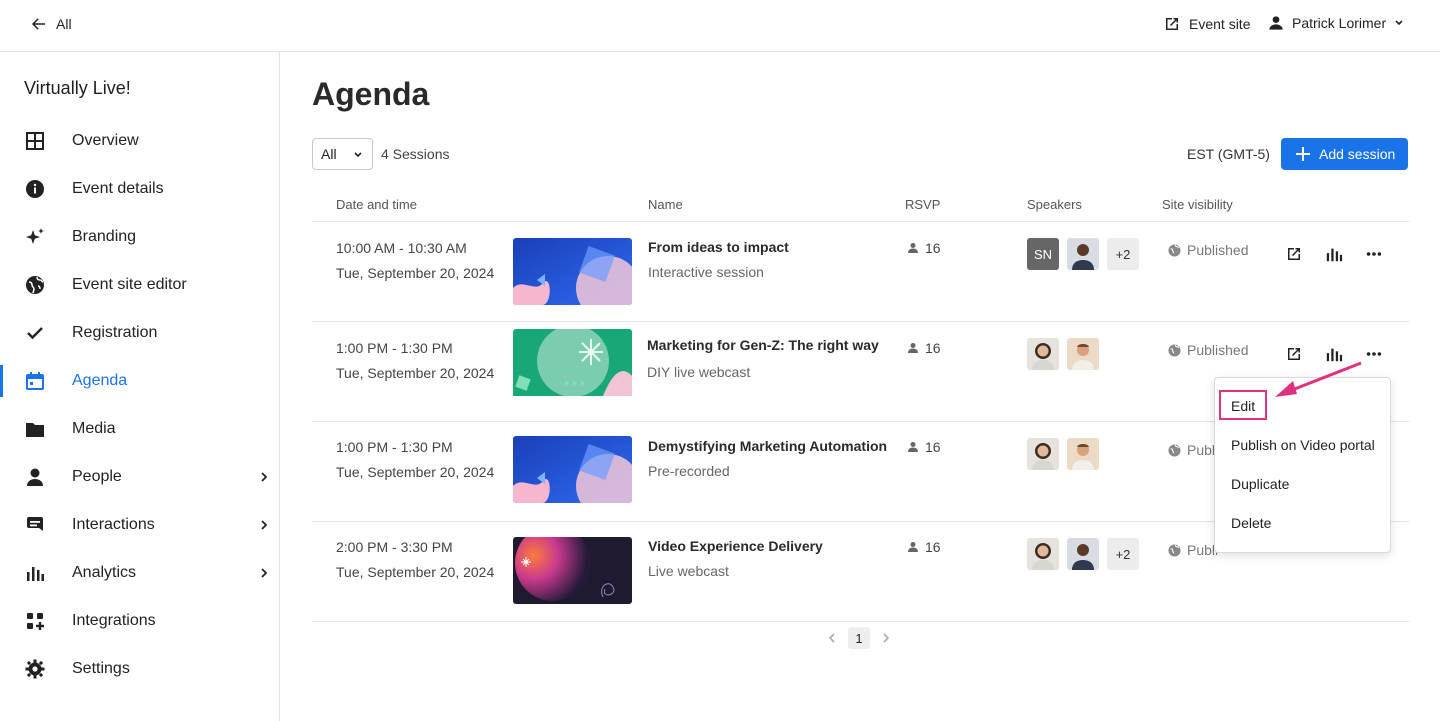 The height and width of the screenshot is (721, 1440). What do you see at coordinates (1260, 484) in the screenshot?
I see `menu-item-duplicate: Duplicate` at bounding box center [1260, 484].